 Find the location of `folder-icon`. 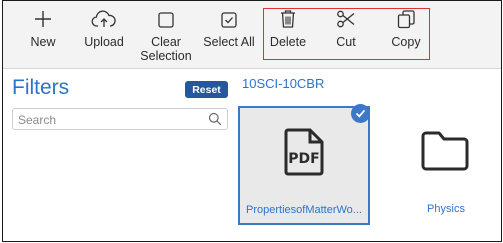

folder-icon is located at coordinates (445, 153).